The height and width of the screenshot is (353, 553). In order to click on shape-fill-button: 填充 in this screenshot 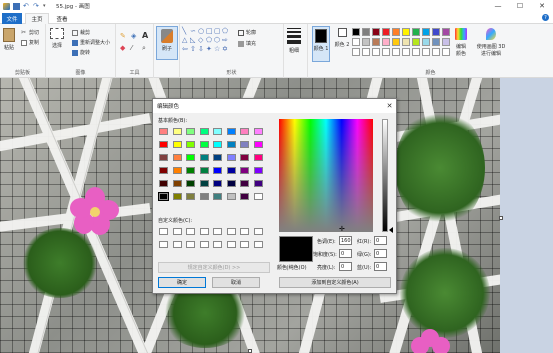, I will do `click(247, 43)`.